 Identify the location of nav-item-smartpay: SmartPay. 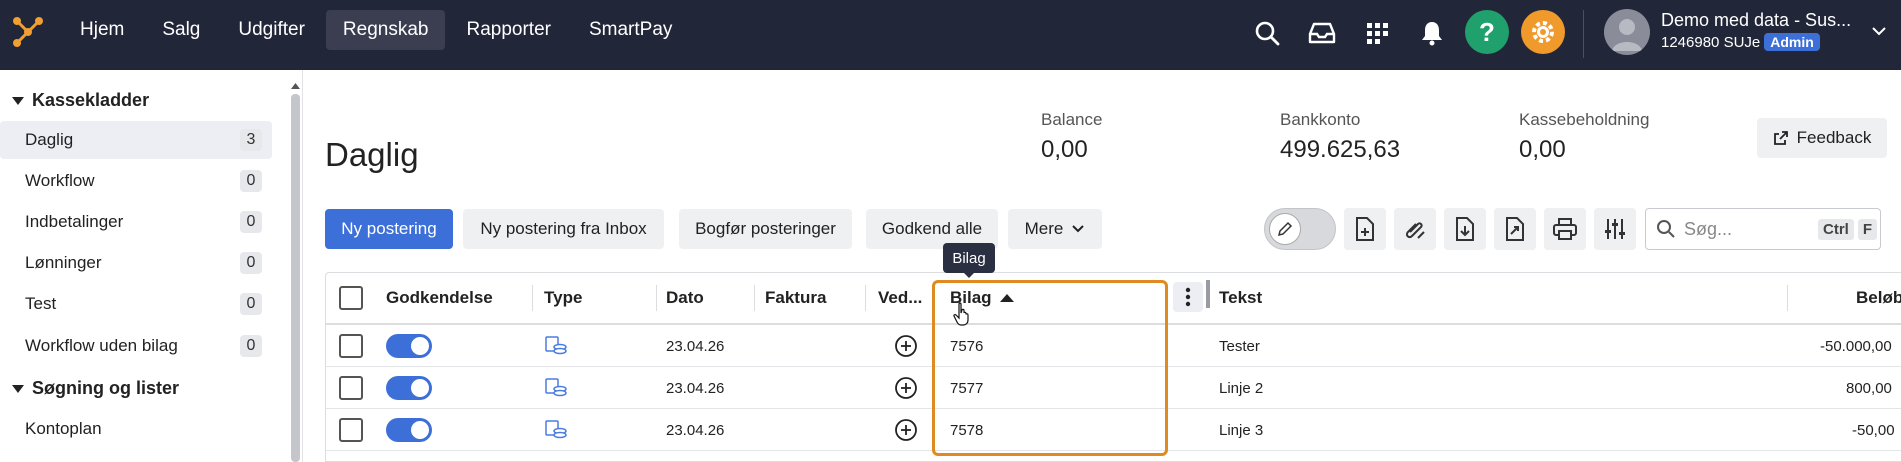
(630, 30).